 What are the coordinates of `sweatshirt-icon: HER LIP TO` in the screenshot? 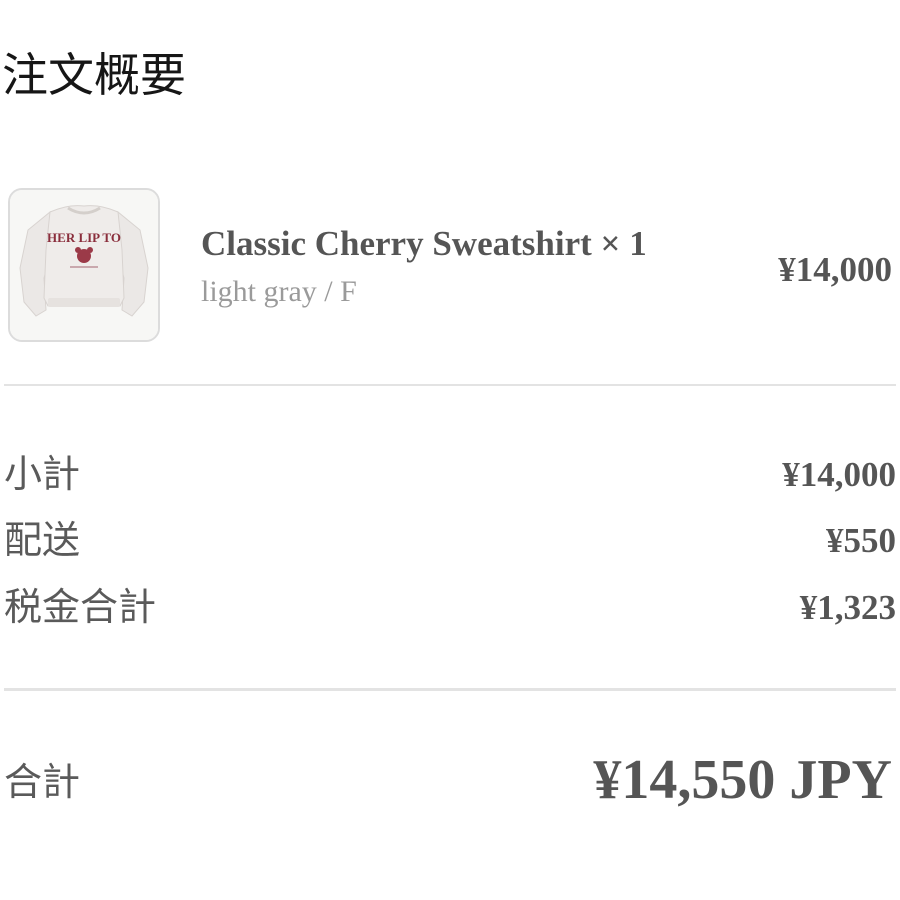 It's located at (84, 265).